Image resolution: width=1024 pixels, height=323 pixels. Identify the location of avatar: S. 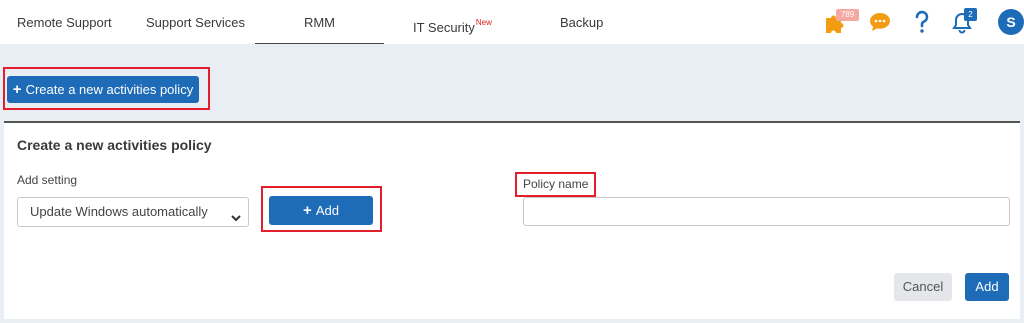
(1011, 22).